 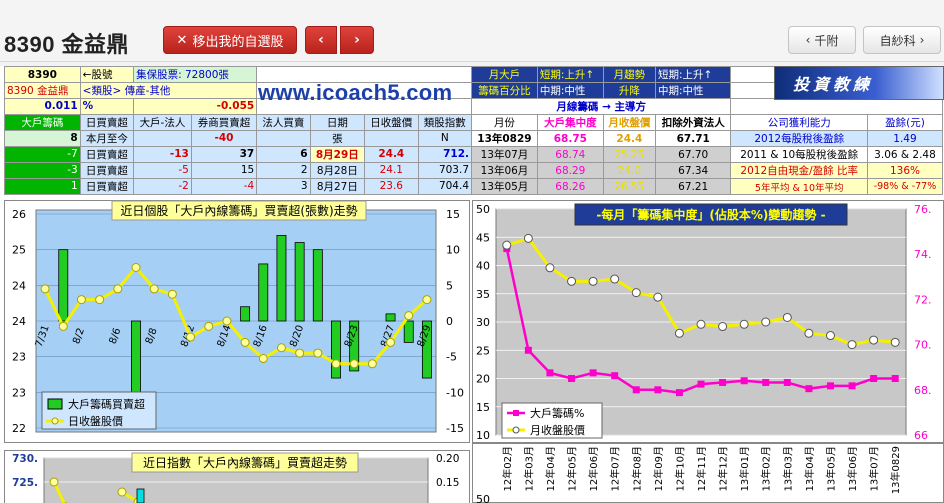 What do you see at coordinates (453, 250) in the screenshot?
I see `y-right-tick-label: 10` at bounding box center [453, 250].